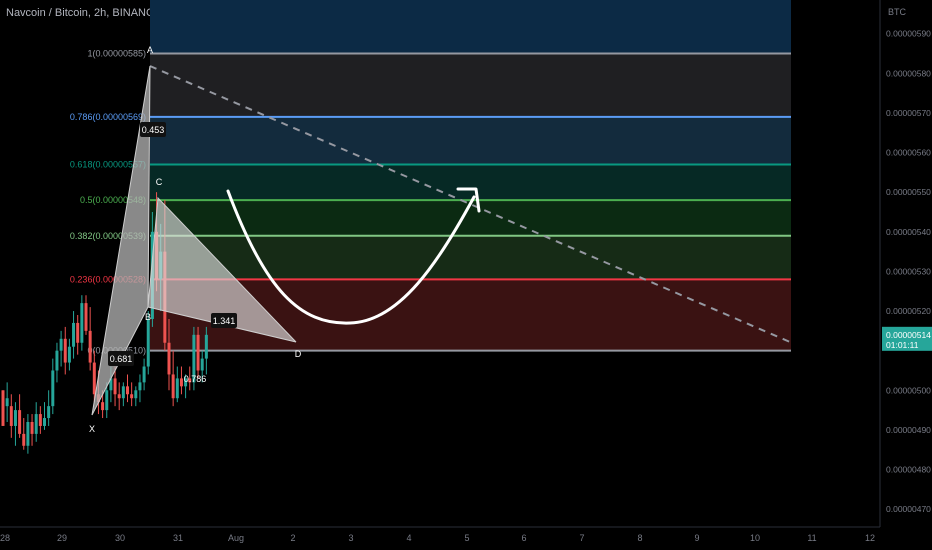  Describe the element at coordinates (523, 538) in the screenshot. I see `time-tick-label: 6` at that location.